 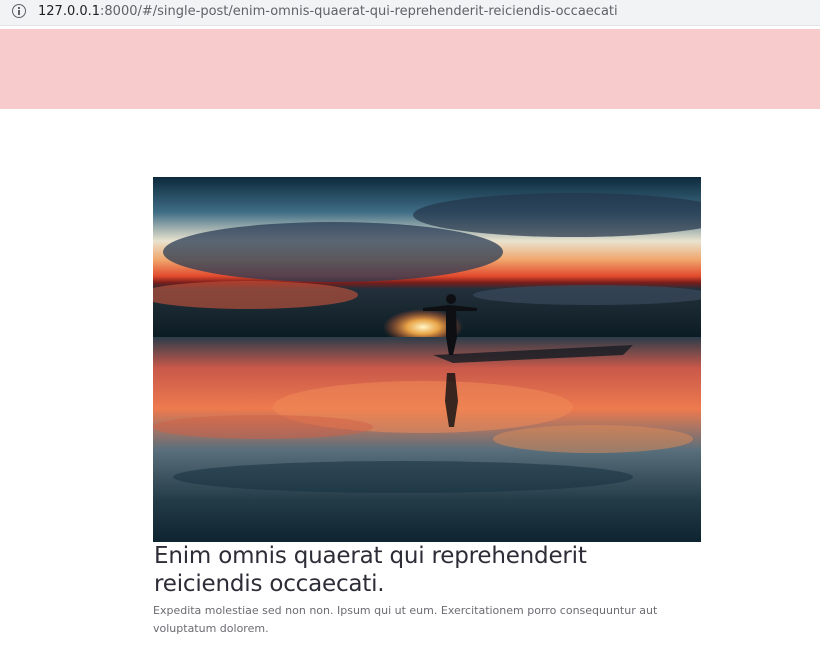 What do you see at coordinates (69, 11) in the screenshot?
I see `url-host: 127.0.0.1` at bounding box center [69, 11].